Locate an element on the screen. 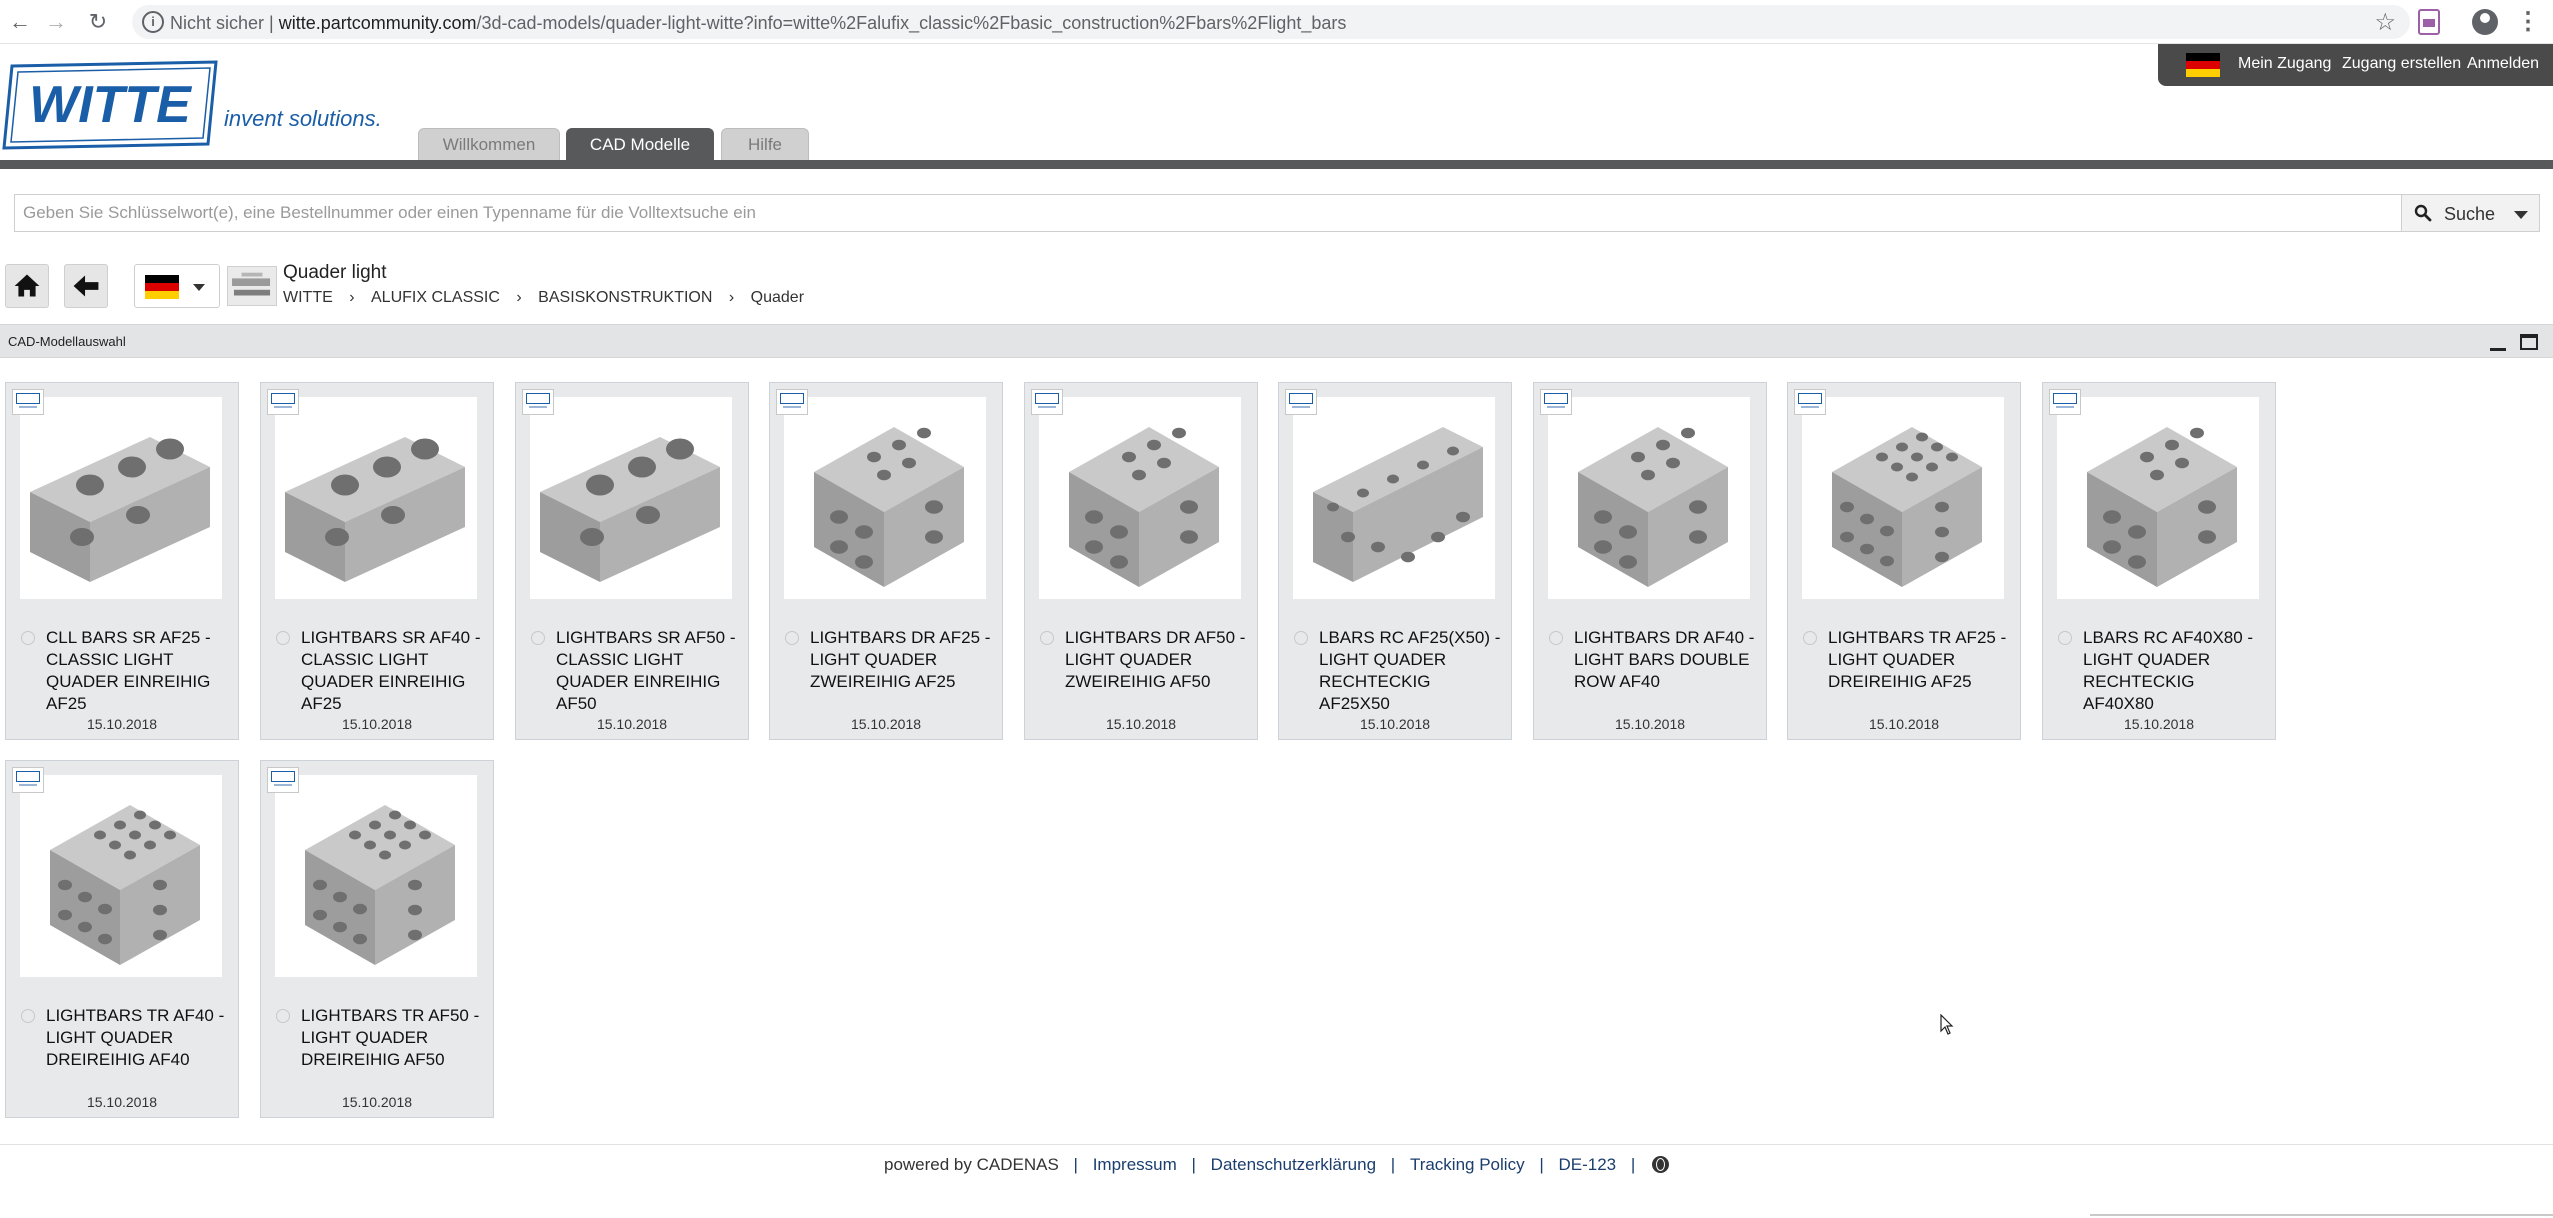  arrow-left-icon is located at coordinates (86, 286).